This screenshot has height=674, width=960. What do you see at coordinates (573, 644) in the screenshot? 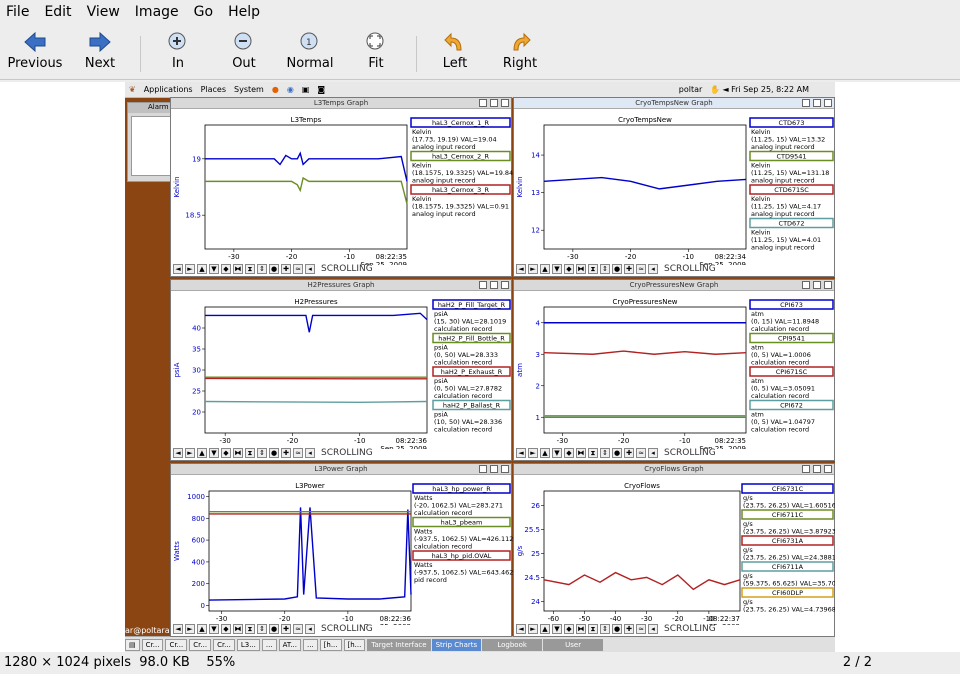
I see `workspace-user: User` at bounding box center [573, 644].